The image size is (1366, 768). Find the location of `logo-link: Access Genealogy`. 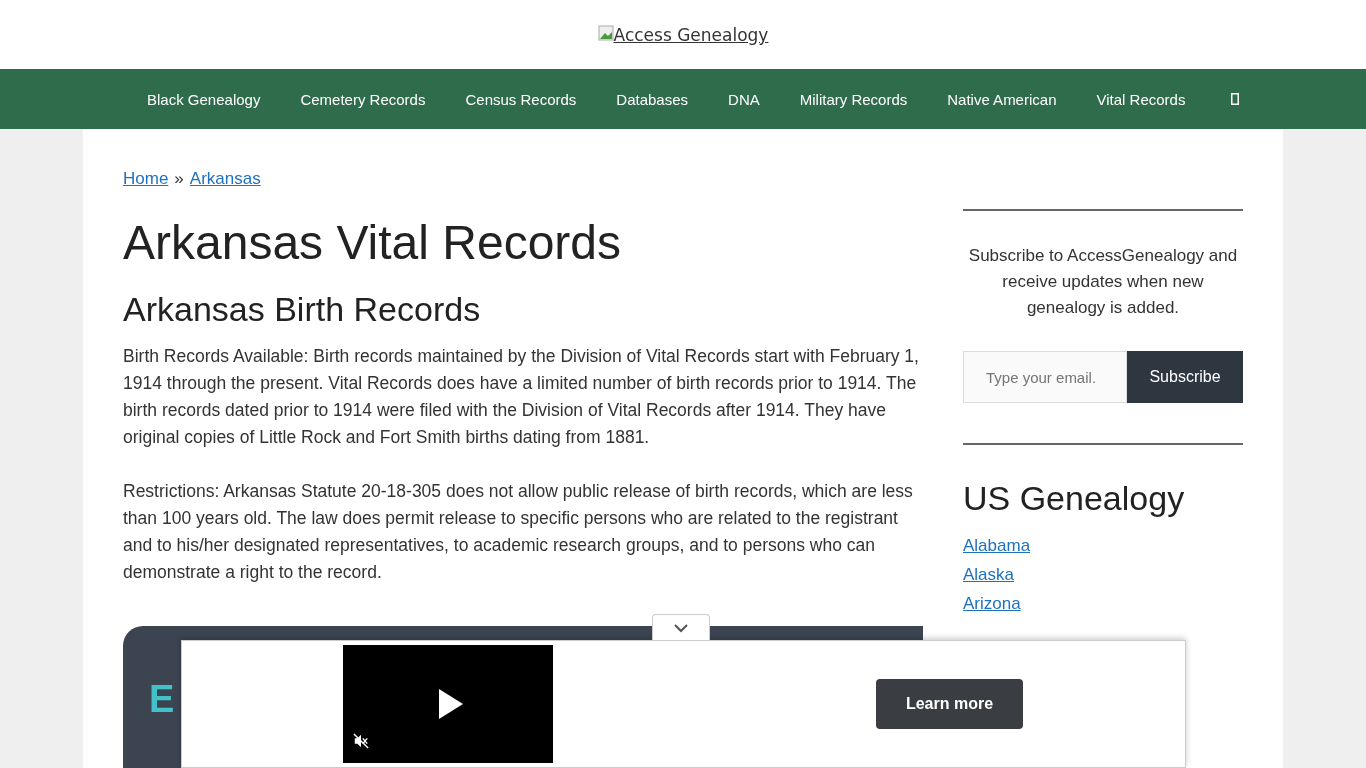

logo-link: Access Genealogy is located at coordinates (683, 34).